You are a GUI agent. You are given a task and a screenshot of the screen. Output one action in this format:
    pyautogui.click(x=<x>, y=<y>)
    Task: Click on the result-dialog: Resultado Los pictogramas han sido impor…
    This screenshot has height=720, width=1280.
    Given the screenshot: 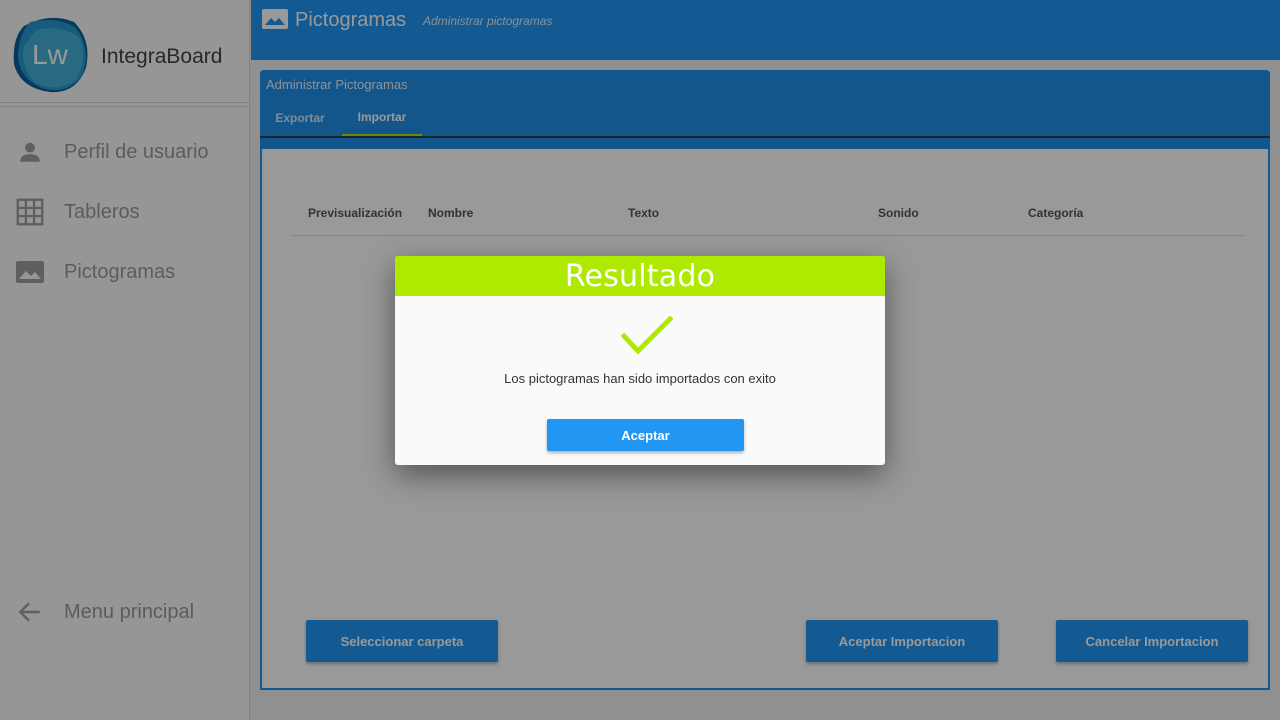 What is the action you would take?
    pyautogui.click(x=640, y=360)
    